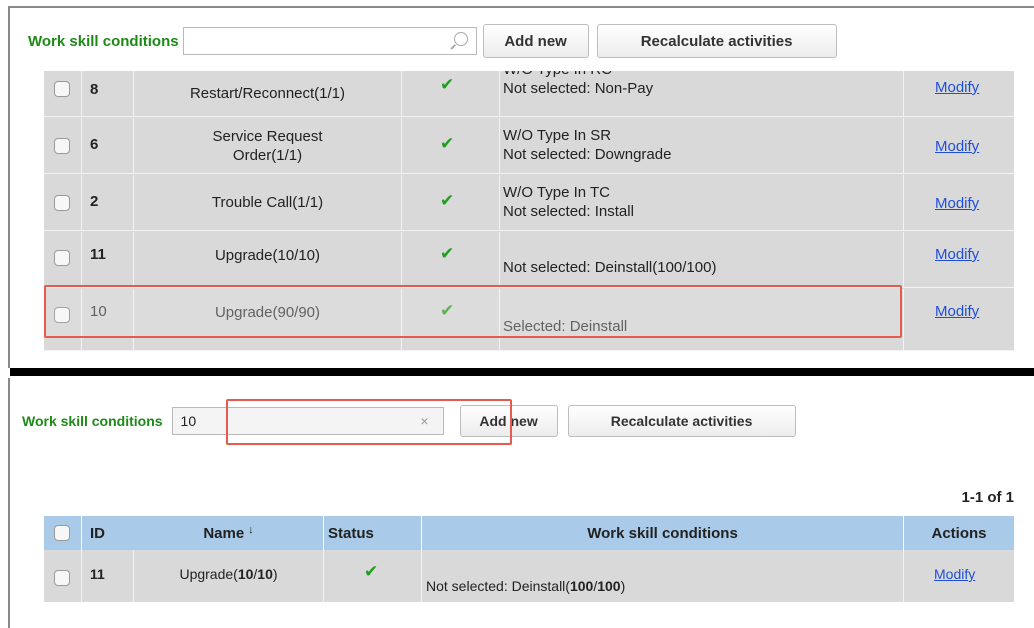 This screenshot has width=1034, height=628. I want to click on column-header-status: Status, so click(373, 533).